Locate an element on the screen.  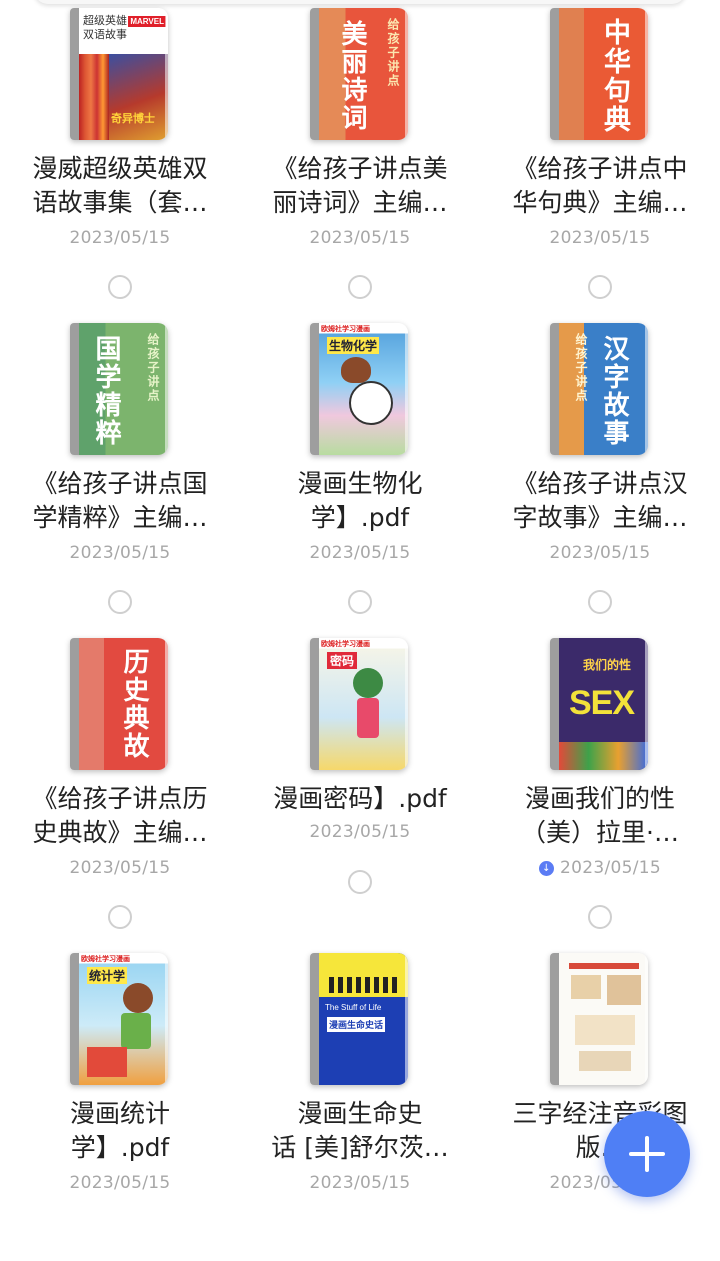
book-cover: 我们的性 SEX is located at coordinates (599, 704).